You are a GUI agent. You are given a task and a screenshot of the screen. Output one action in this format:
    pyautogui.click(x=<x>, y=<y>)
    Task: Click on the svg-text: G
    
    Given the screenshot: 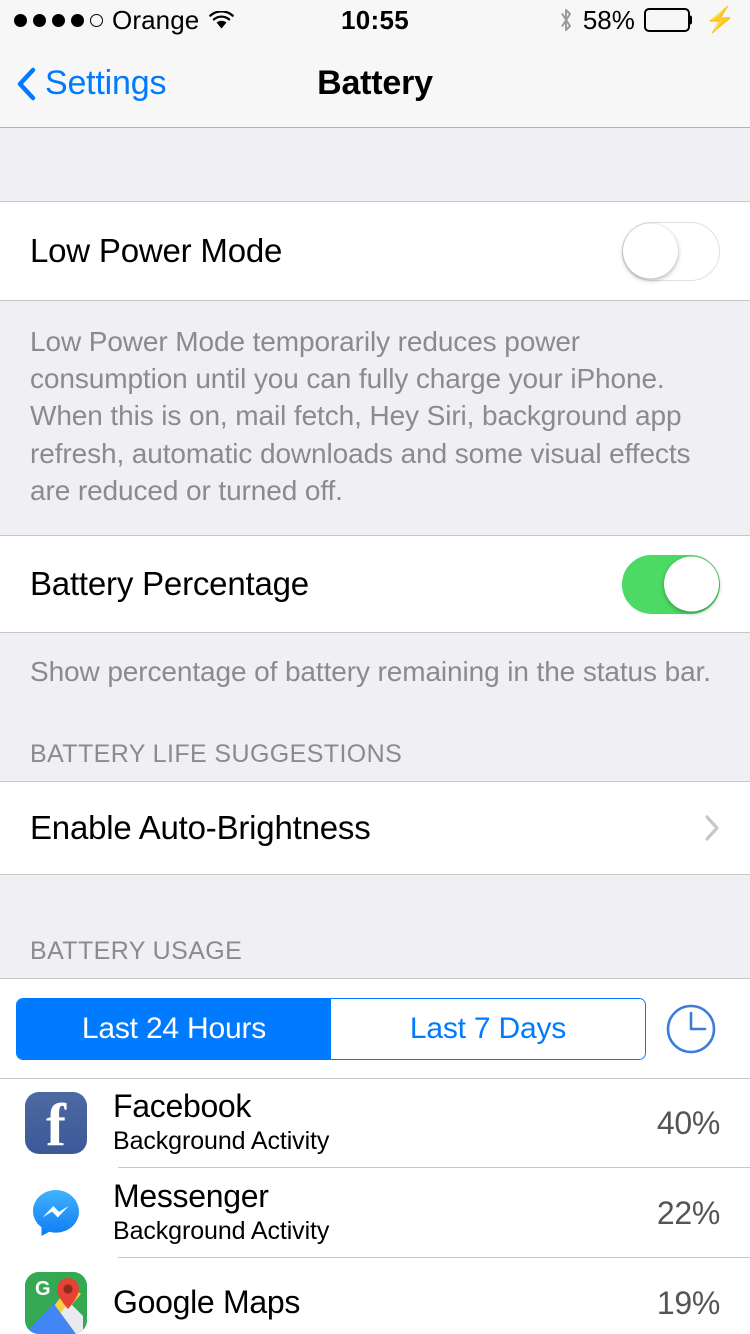 What is the action you would take?
    pyautogui.click(x=43, y=1289)
    